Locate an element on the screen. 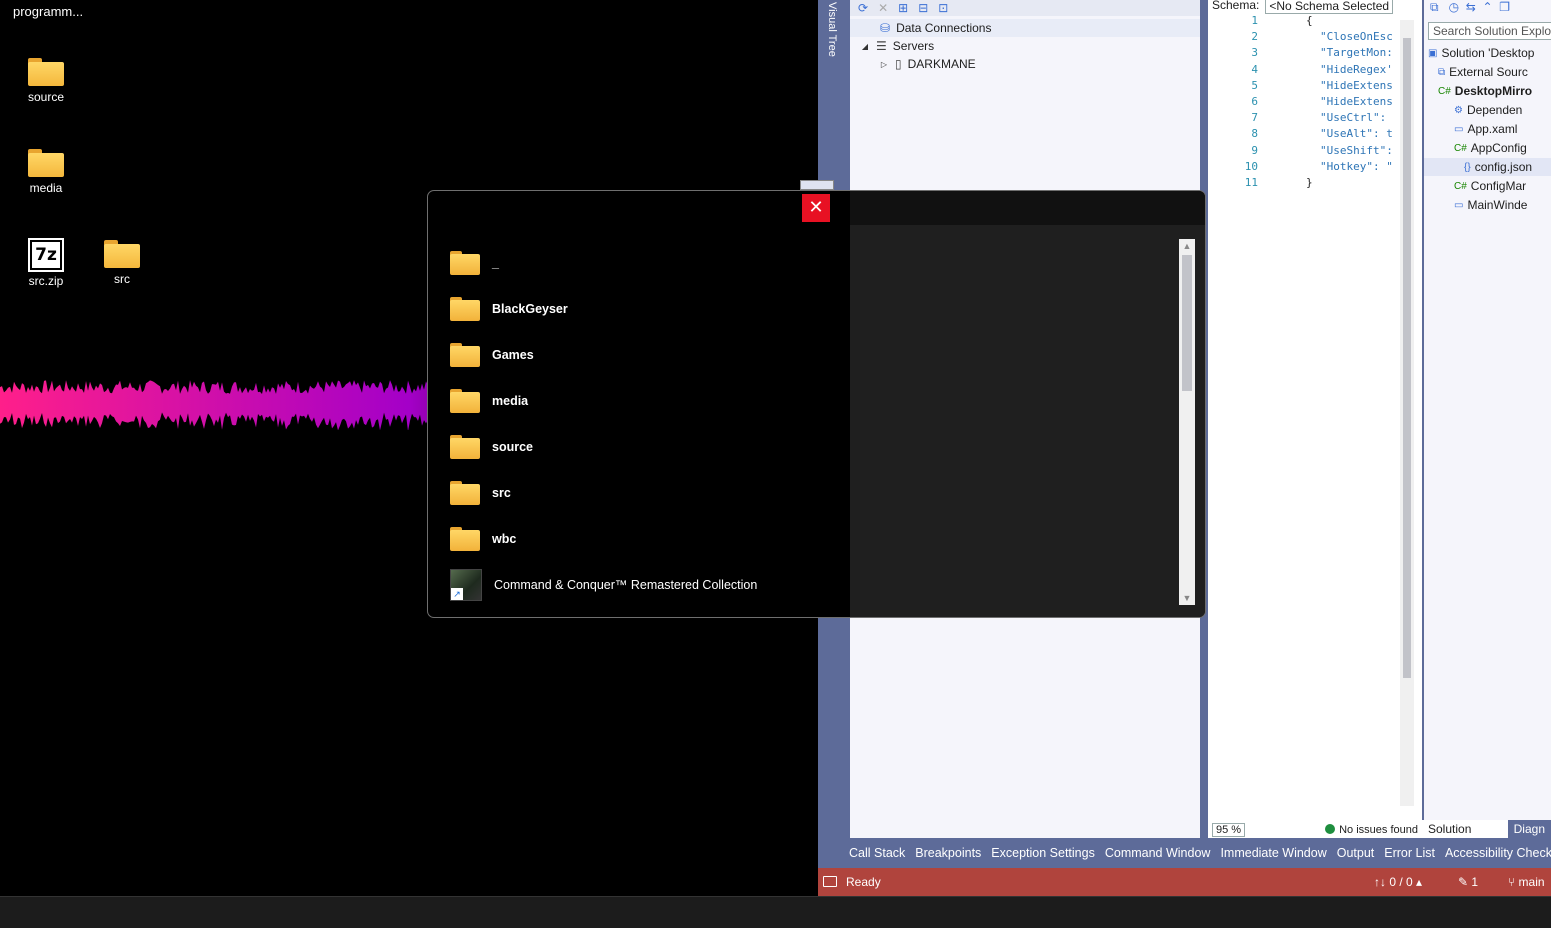 The width and height of the screenshot is (1551, 928). desktop-icon-src: src is located at coordinates (122, 263).